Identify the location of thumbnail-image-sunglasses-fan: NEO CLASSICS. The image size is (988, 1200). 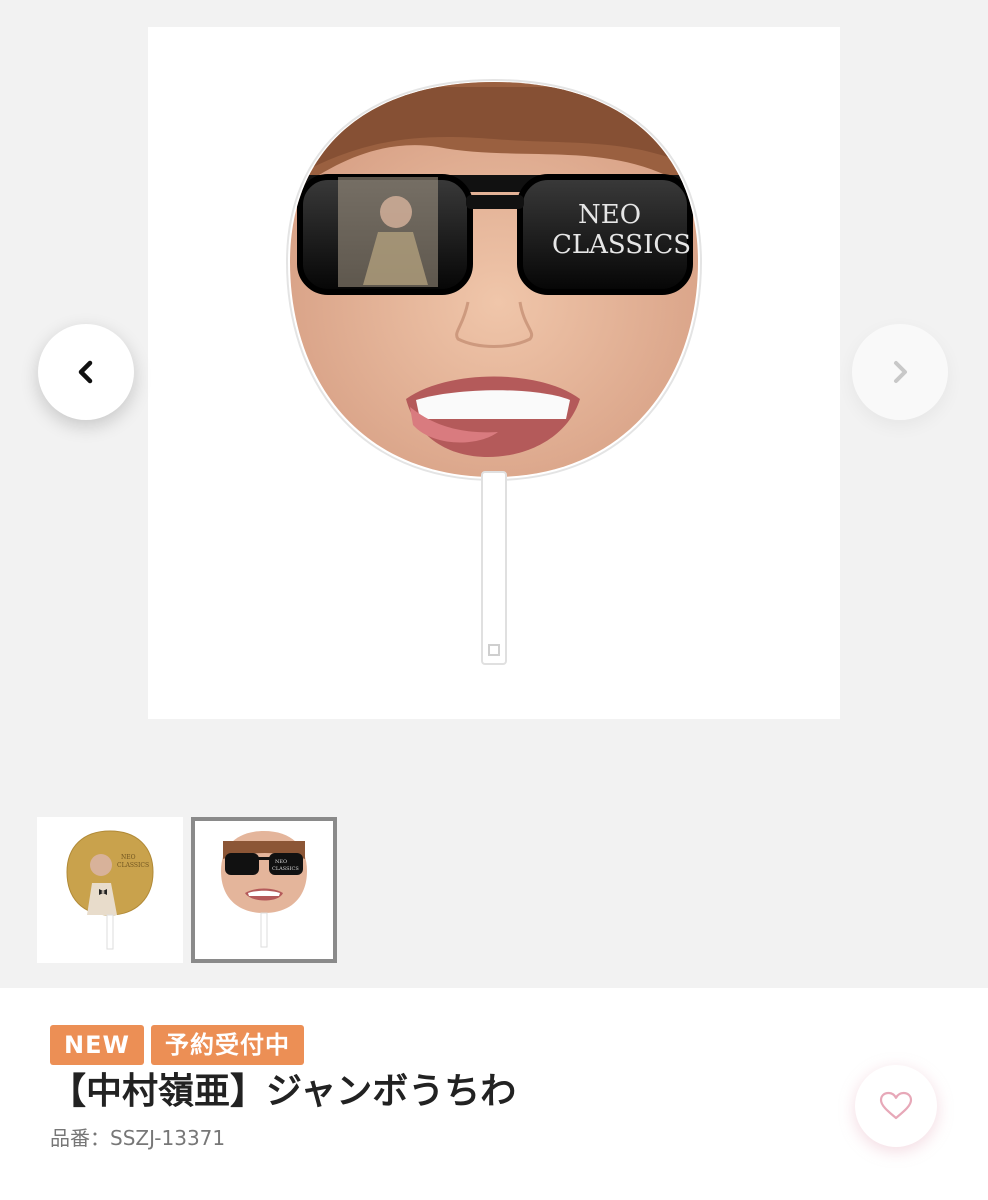
(264, 889).